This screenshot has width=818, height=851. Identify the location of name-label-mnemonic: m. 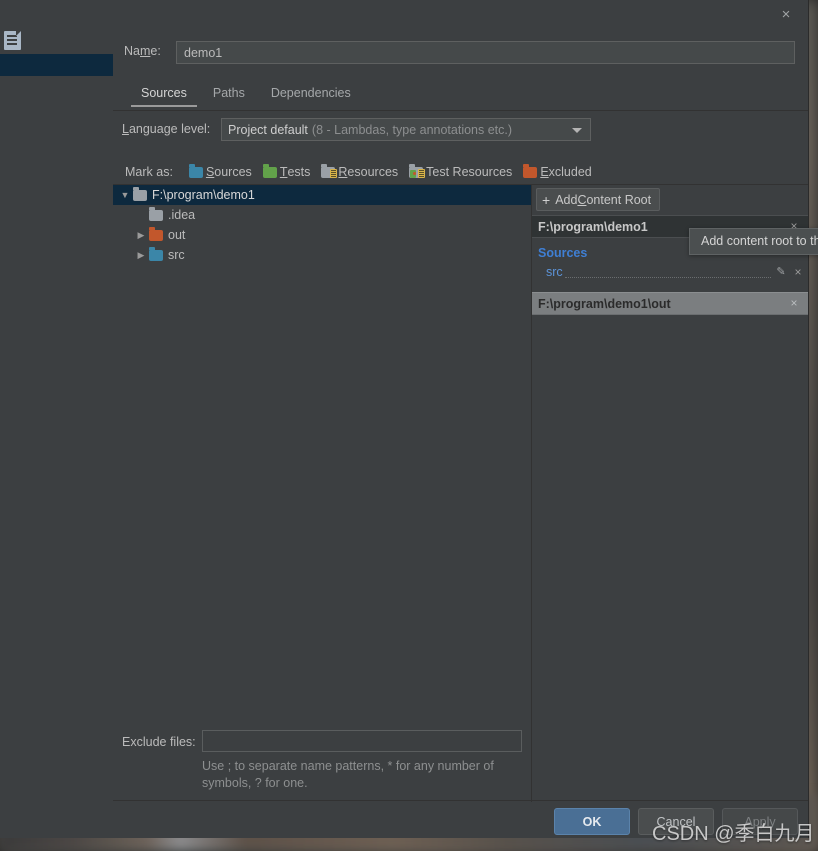
(145, 51).